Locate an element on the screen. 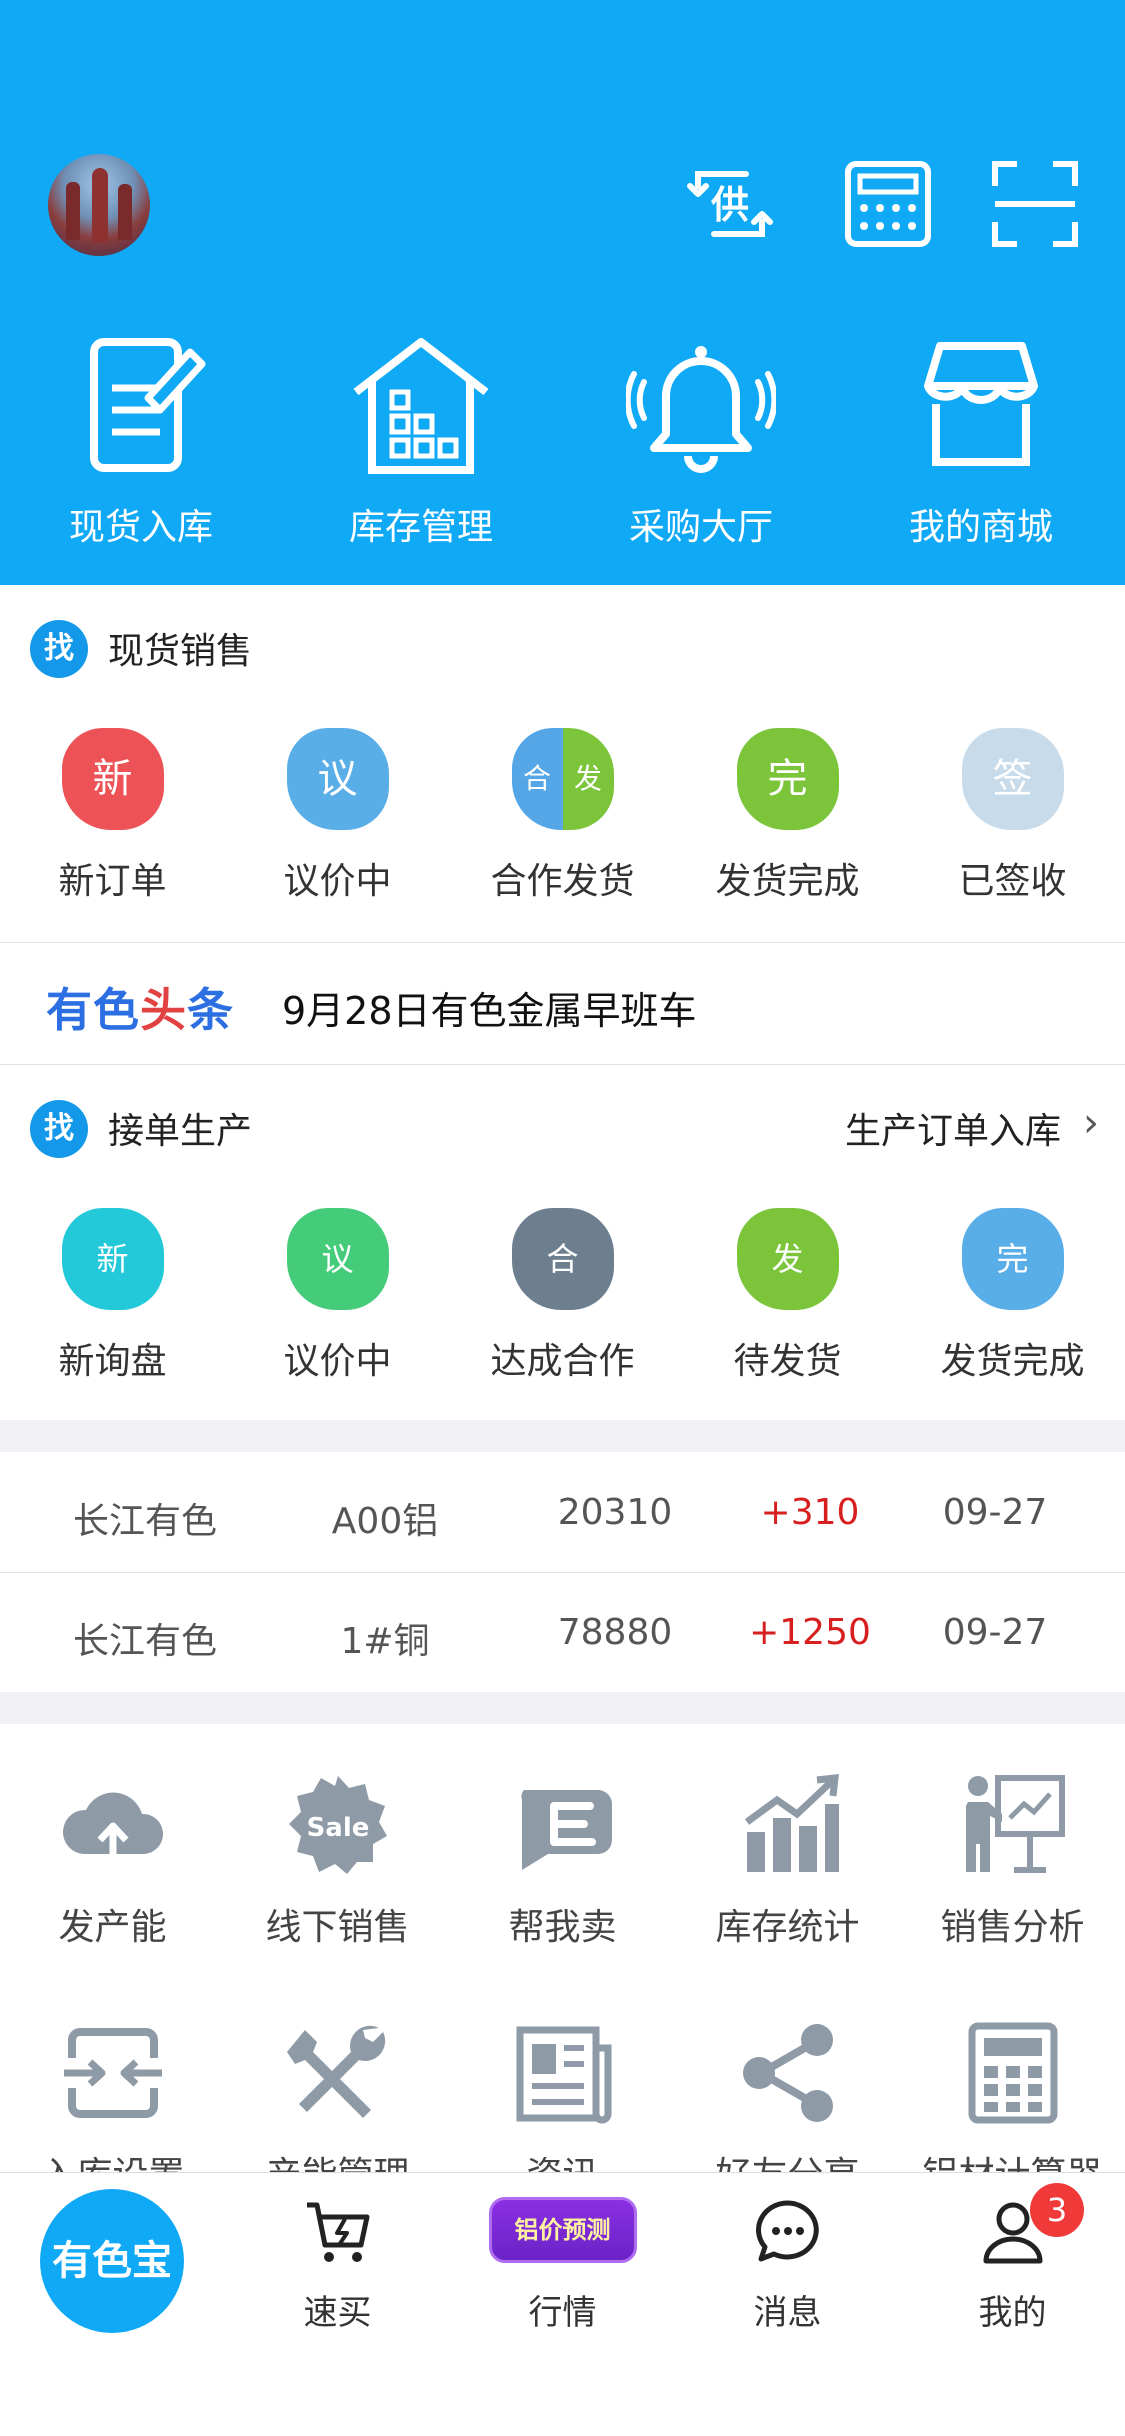  edit-document-icon is located at coordinates (148, 405).